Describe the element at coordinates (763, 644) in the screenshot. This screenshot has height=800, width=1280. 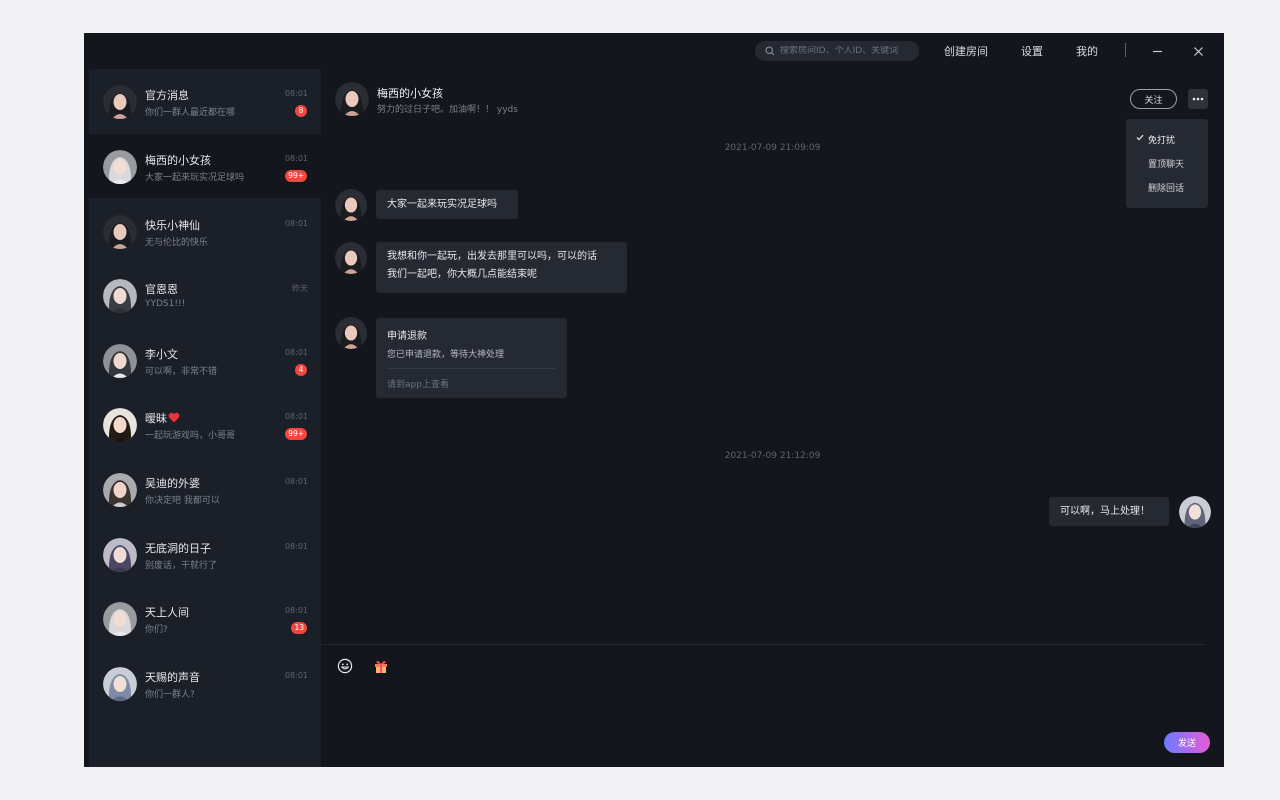
I see `input-divider` at that location.